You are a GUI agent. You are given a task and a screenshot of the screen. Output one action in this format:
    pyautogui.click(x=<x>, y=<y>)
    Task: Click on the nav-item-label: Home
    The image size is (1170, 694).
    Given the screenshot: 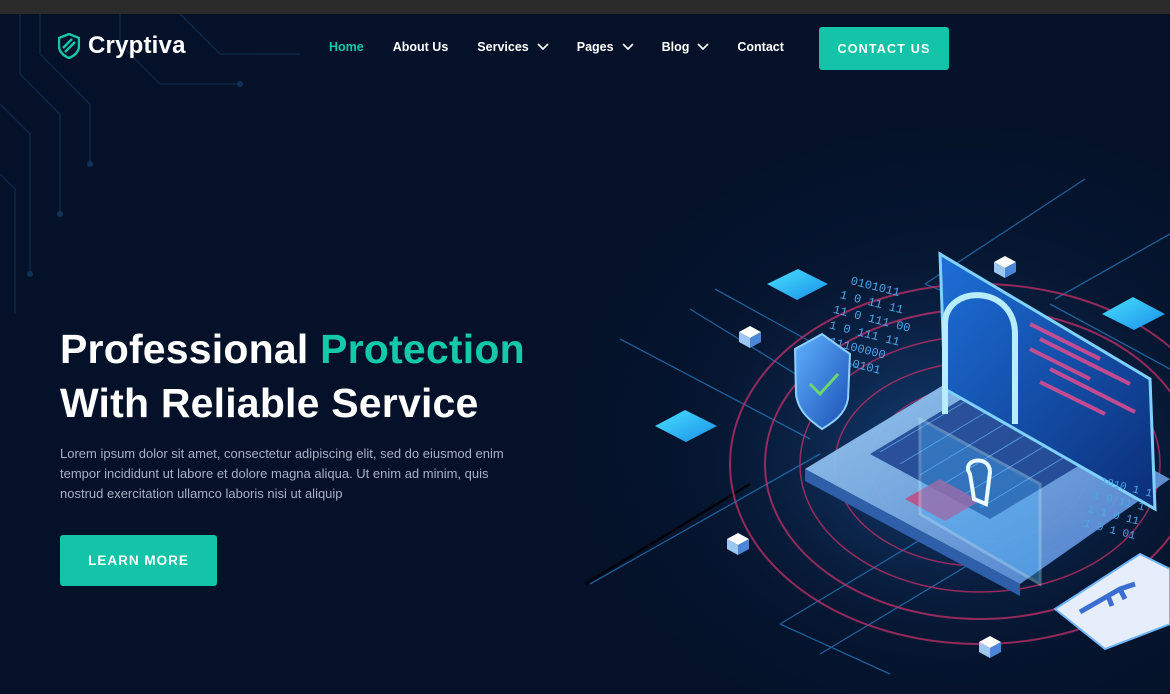 What is the action you would take?
    pyautogui.click(x=346, y=47)
    